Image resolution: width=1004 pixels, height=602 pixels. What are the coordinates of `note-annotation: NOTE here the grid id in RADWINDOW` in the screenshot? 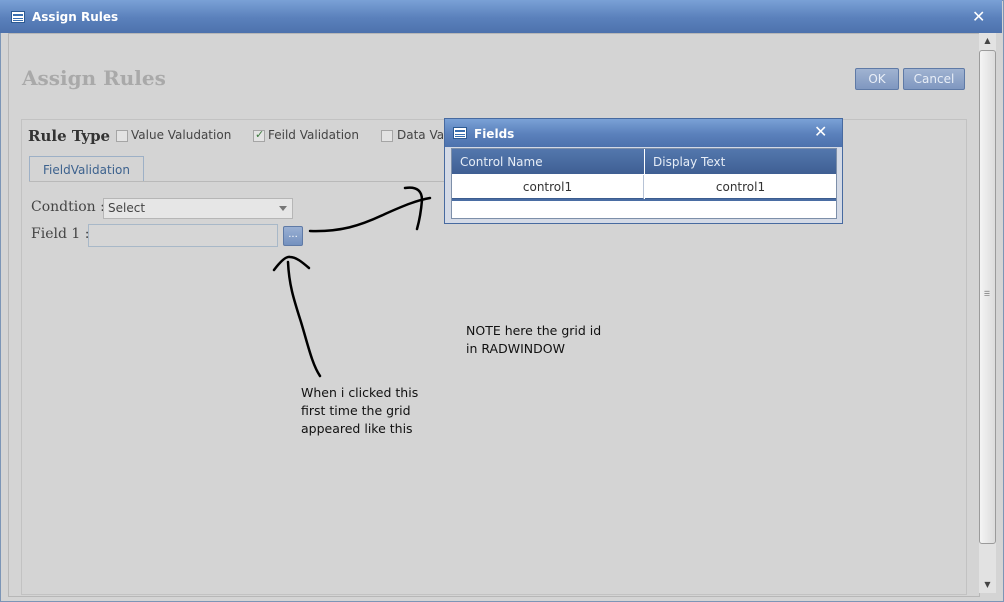 It's located at (533, 340).